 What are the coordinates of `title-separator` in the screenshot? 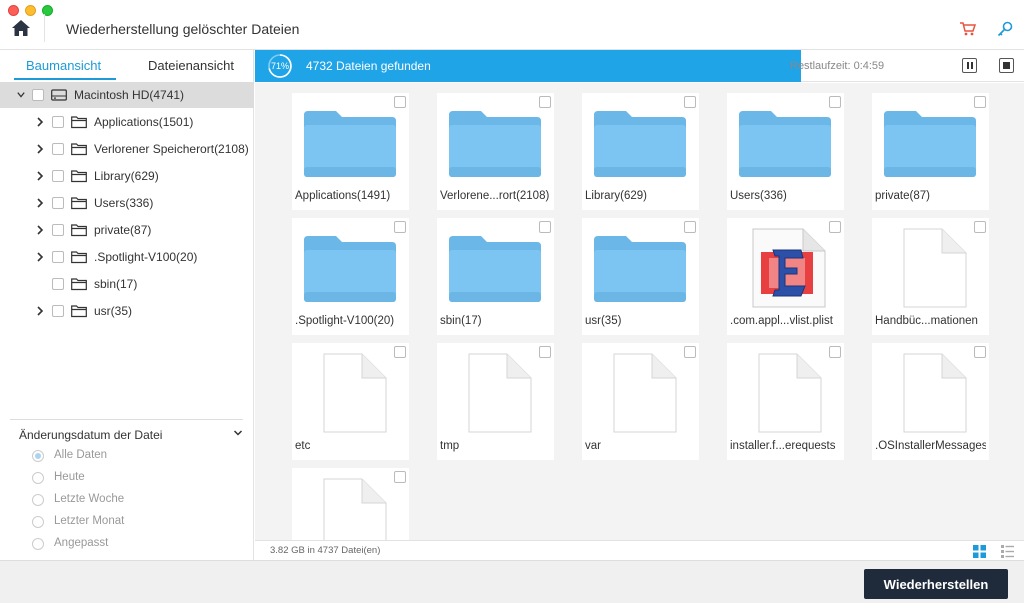 It's located at (44, 28).